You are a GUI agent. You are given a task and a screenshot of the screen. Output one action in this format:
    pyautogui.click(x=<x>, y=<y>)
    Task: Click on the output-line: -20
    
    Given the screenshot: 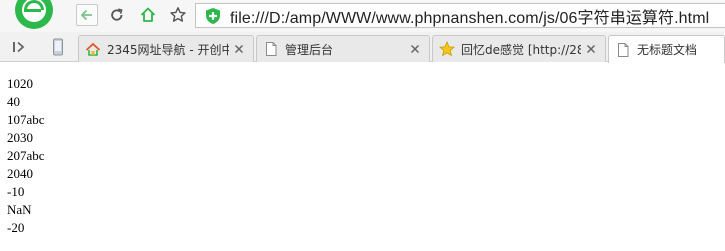 What is the action you would take?
    pyautogui.click(x=16, y=227)
    